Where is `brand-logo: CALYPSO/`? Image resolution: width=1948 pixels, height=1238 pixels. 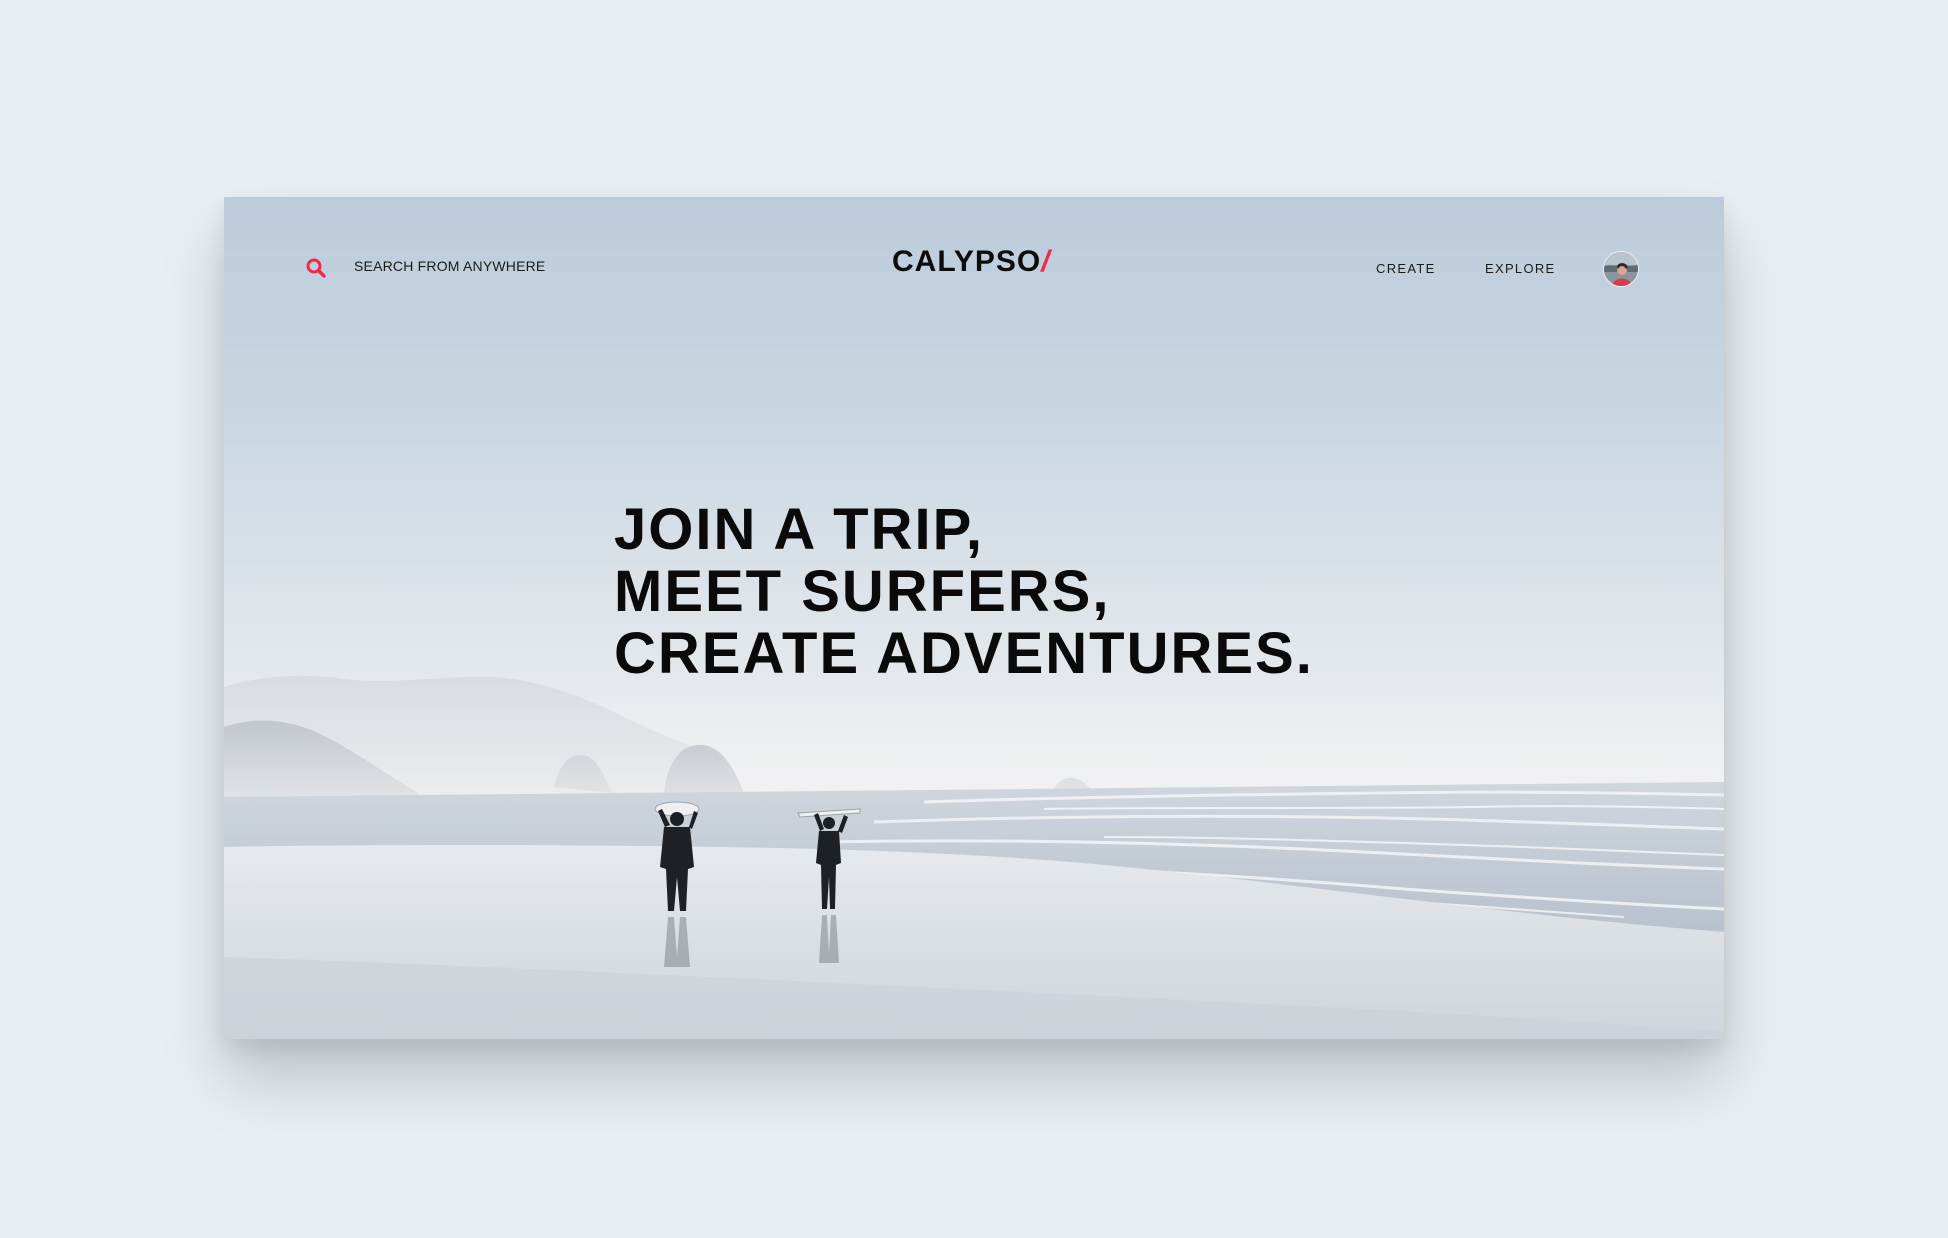 brand-logo: CALYPSO/ is located at coordinates (971, 262).